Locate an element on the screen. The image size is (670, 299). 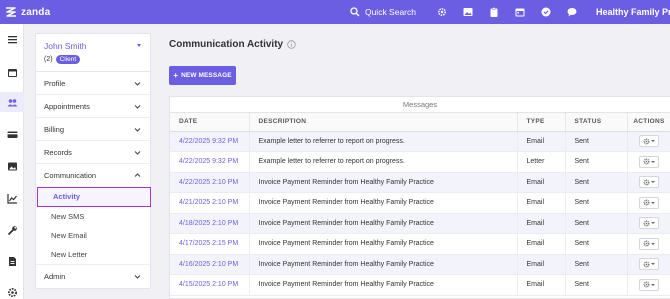
check-circle-icon is located at coordinates (546, 12).